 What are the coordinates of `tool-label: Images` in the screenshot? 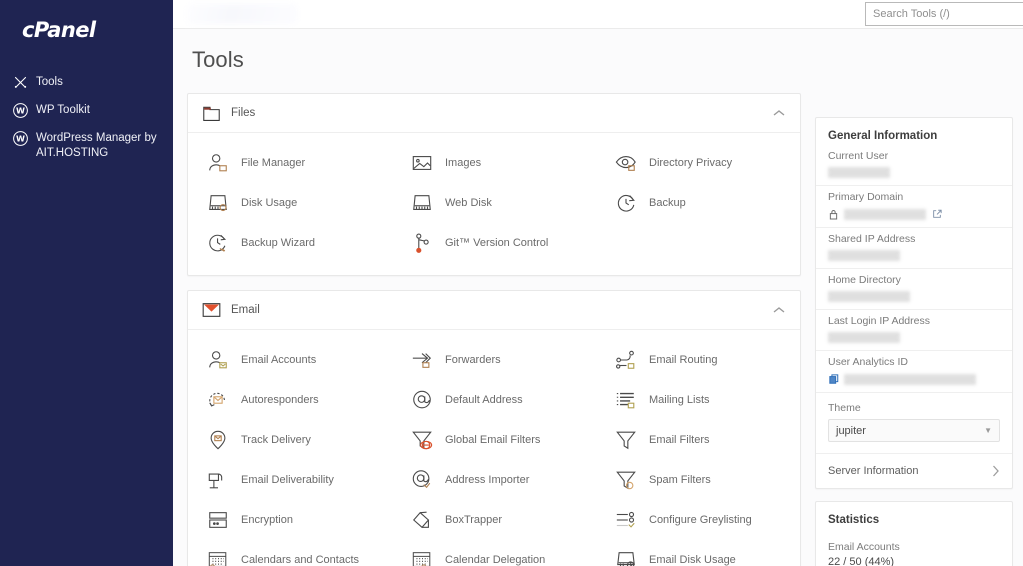 It's located at (463, 163).